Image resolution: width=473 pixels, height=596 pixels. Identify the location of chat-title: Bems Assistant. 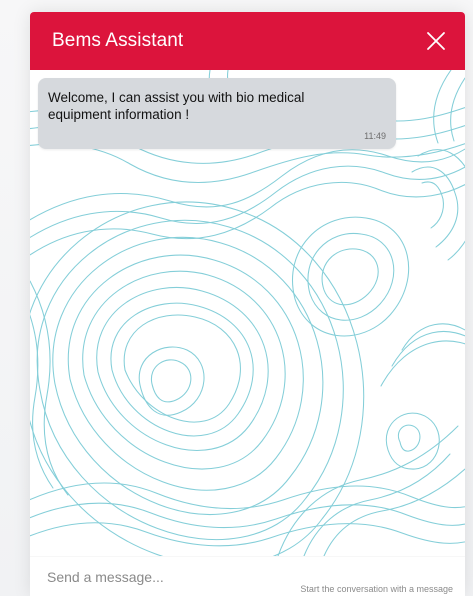
(118, 40).